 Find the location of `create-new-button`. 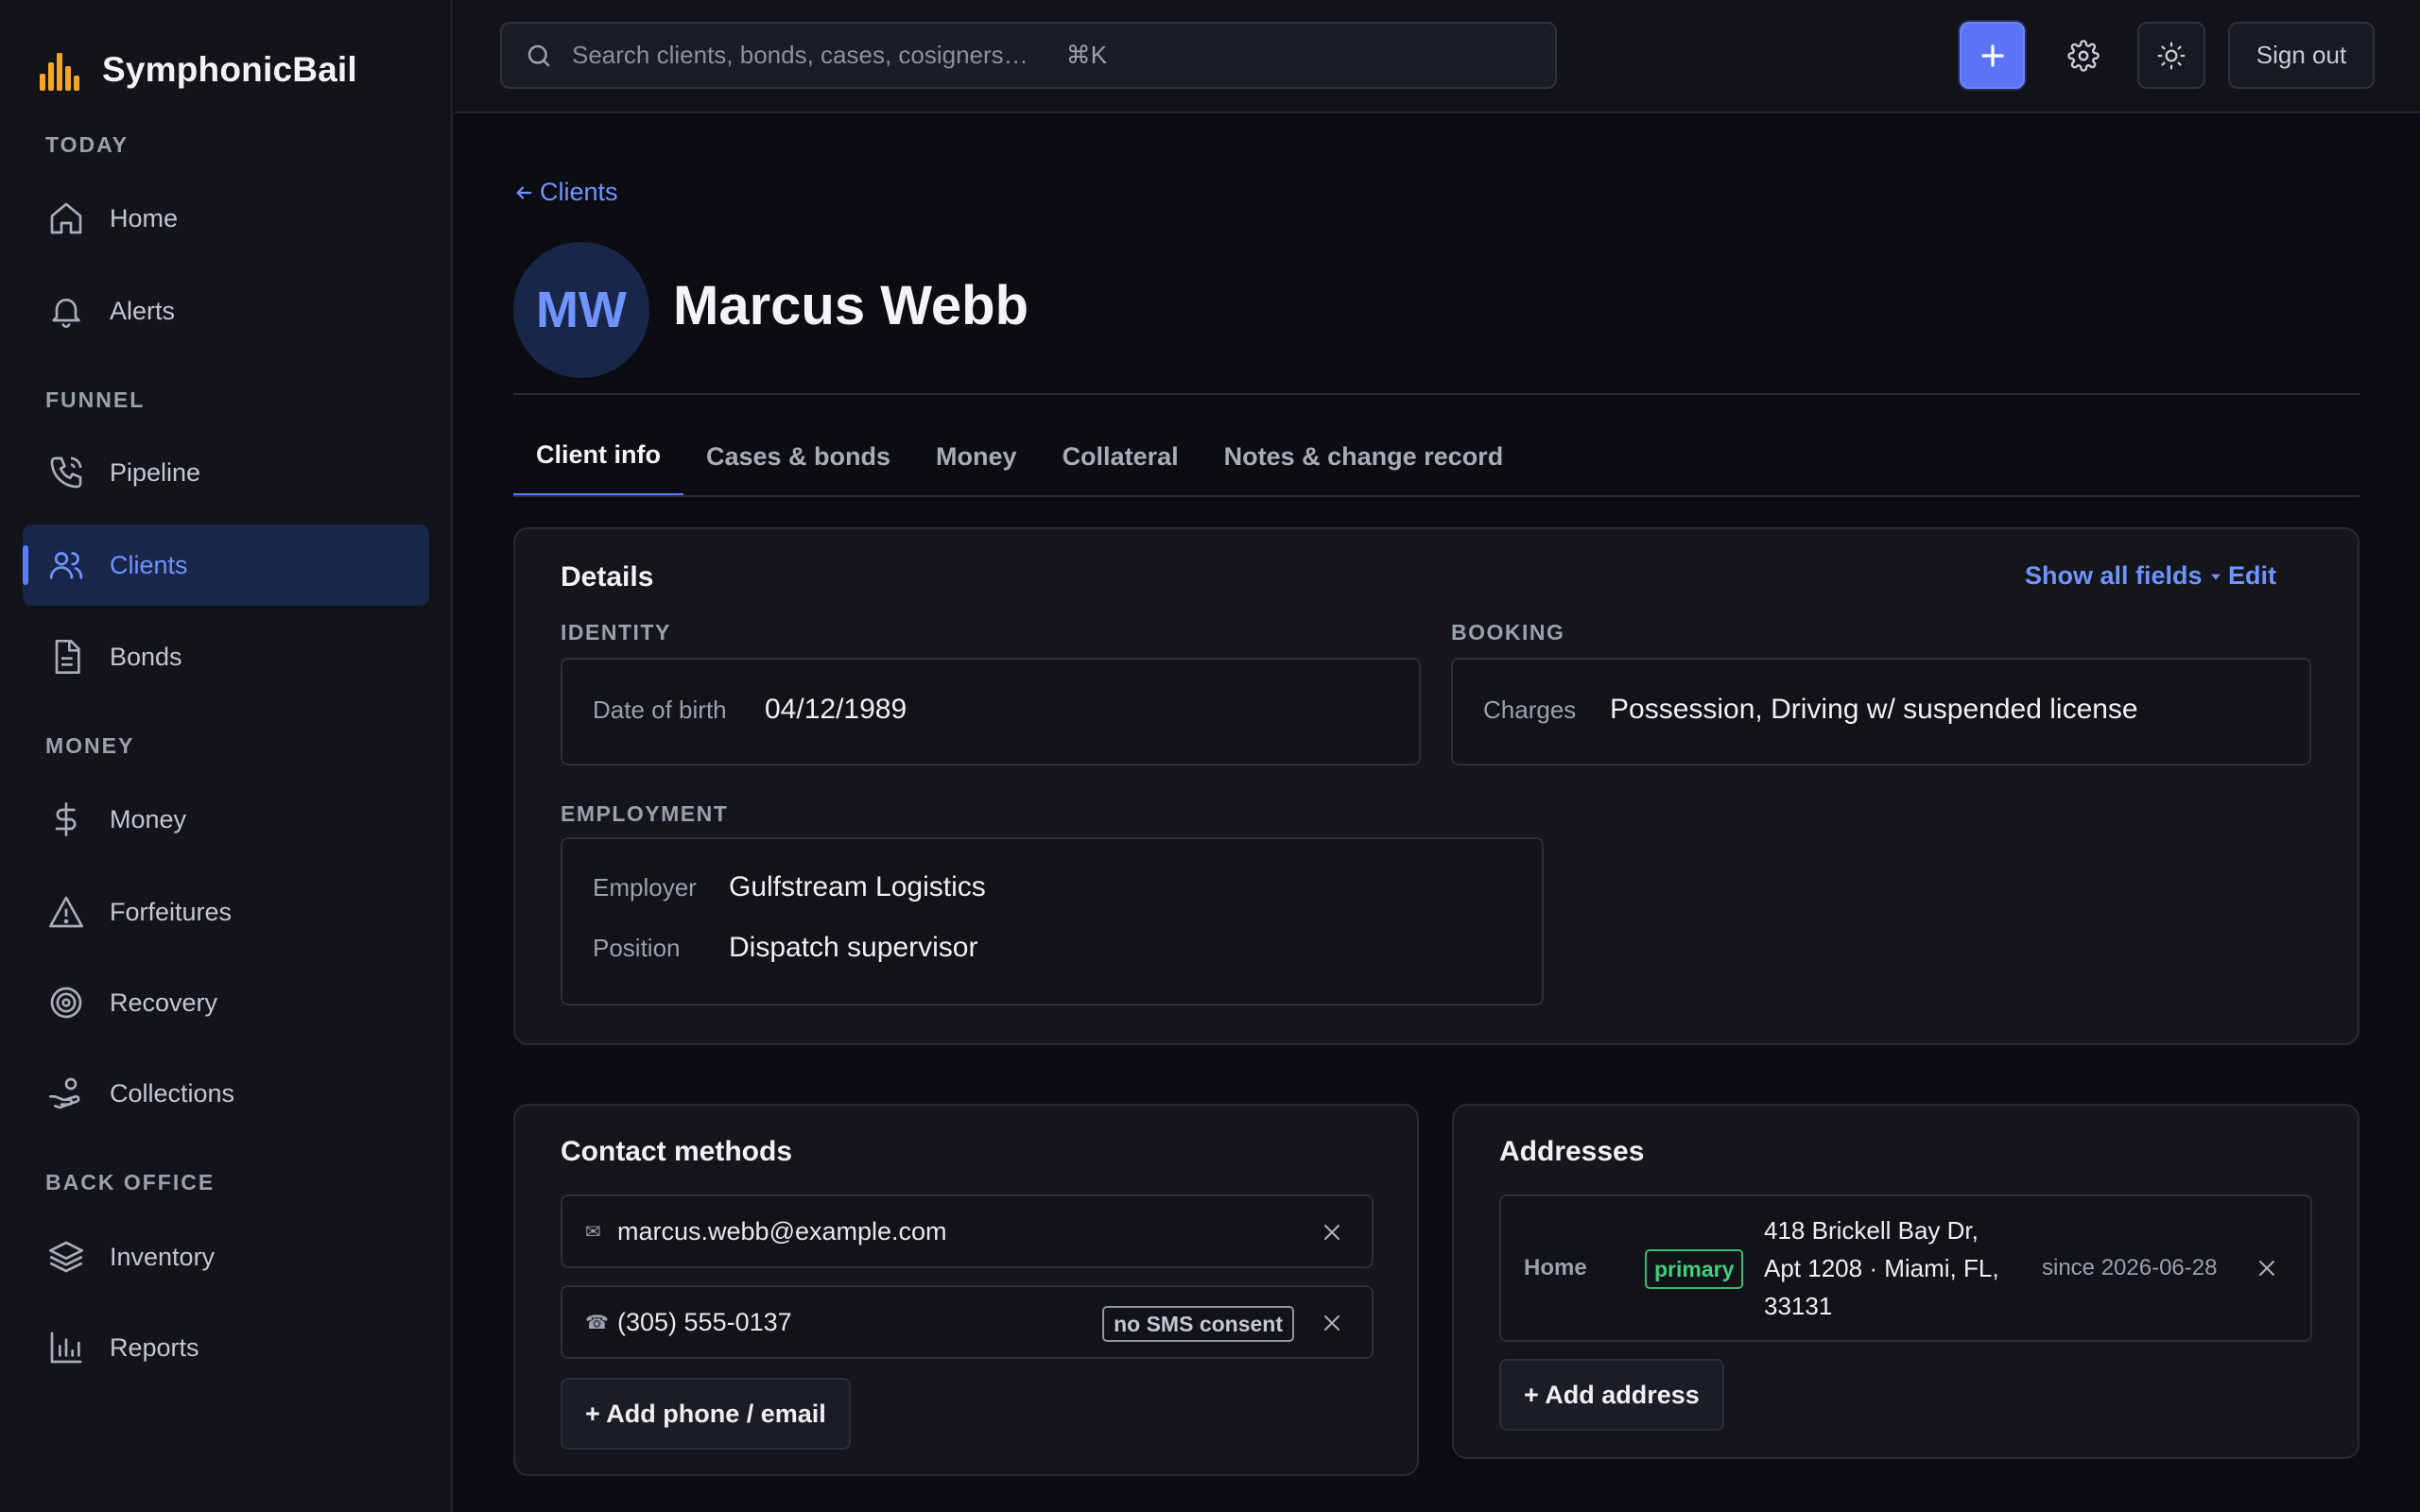

create-new-button is located at coordinates (1993, 55).